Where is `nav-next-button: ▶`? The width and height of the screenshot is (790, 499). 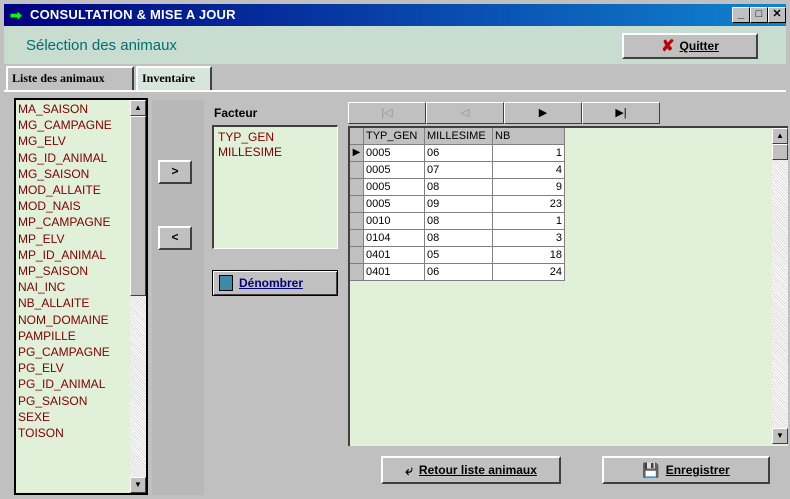
nav-next-button: ▶ is located at coordinates (543, 113).